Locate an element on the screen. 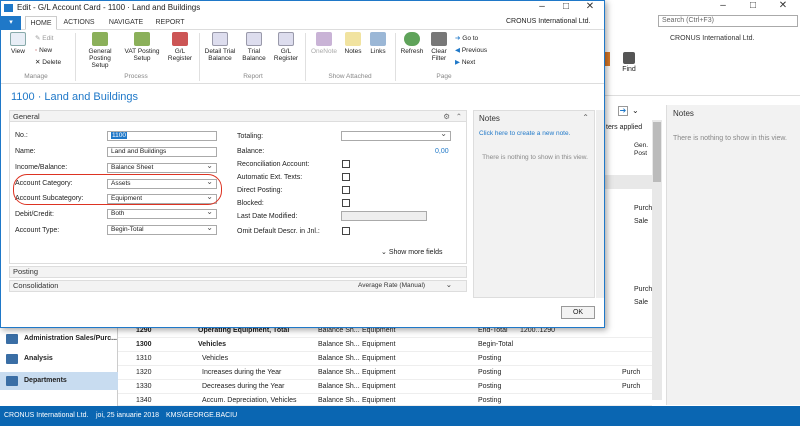 The width and height of the screenshot is (800, 426). auto-ext-texts-checkbox is located at coordinates (346, 177).